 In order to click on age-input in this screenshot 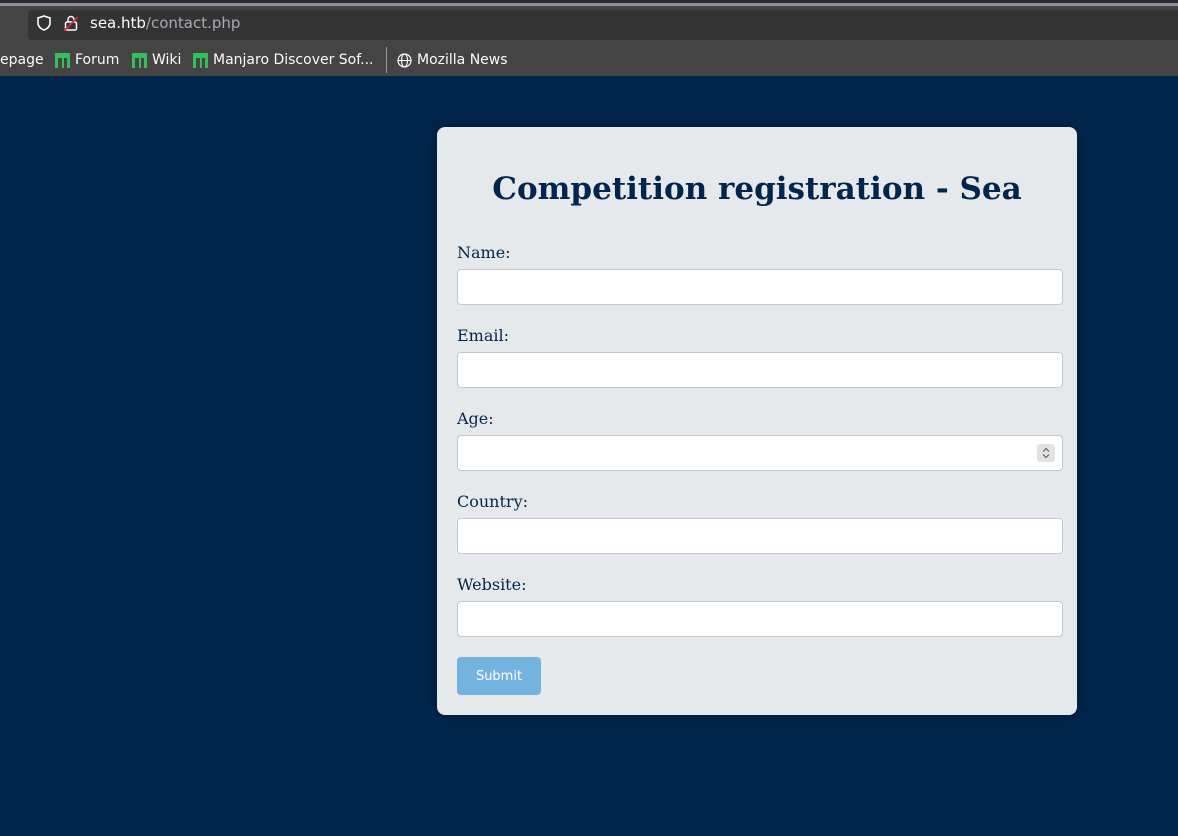, I will do `click(760, 453)`.